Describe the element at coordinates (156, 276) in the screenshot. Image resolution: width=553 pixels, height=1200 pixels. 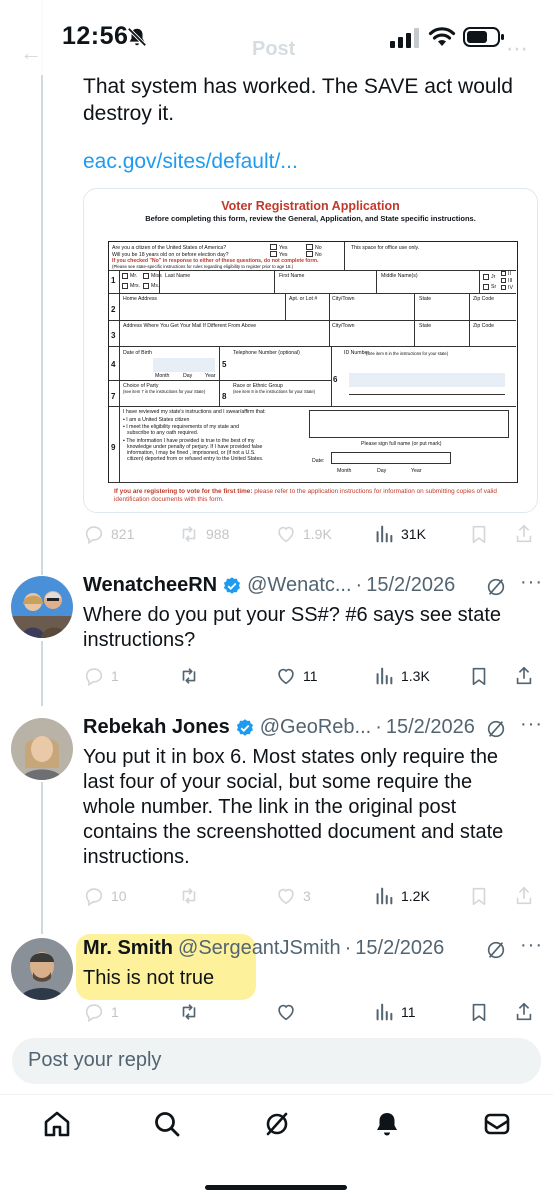
I see `form-miss: Miss` at that location.